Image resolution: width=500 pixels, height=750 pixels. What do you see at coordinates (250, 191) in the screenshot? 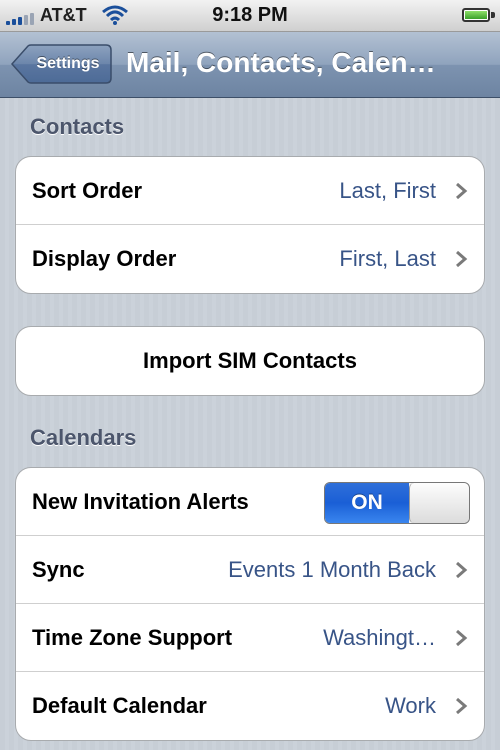
I see `sort-order-row: Sort Order Last, First` at bounding box center [250, 191].